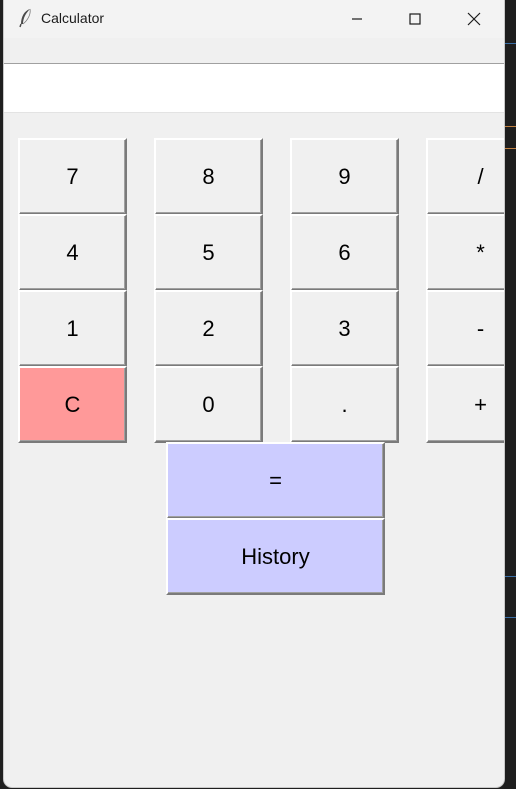  Describe the element at coordinates (208, 252) in the screenshot. I see `key-5: 5` at that location.